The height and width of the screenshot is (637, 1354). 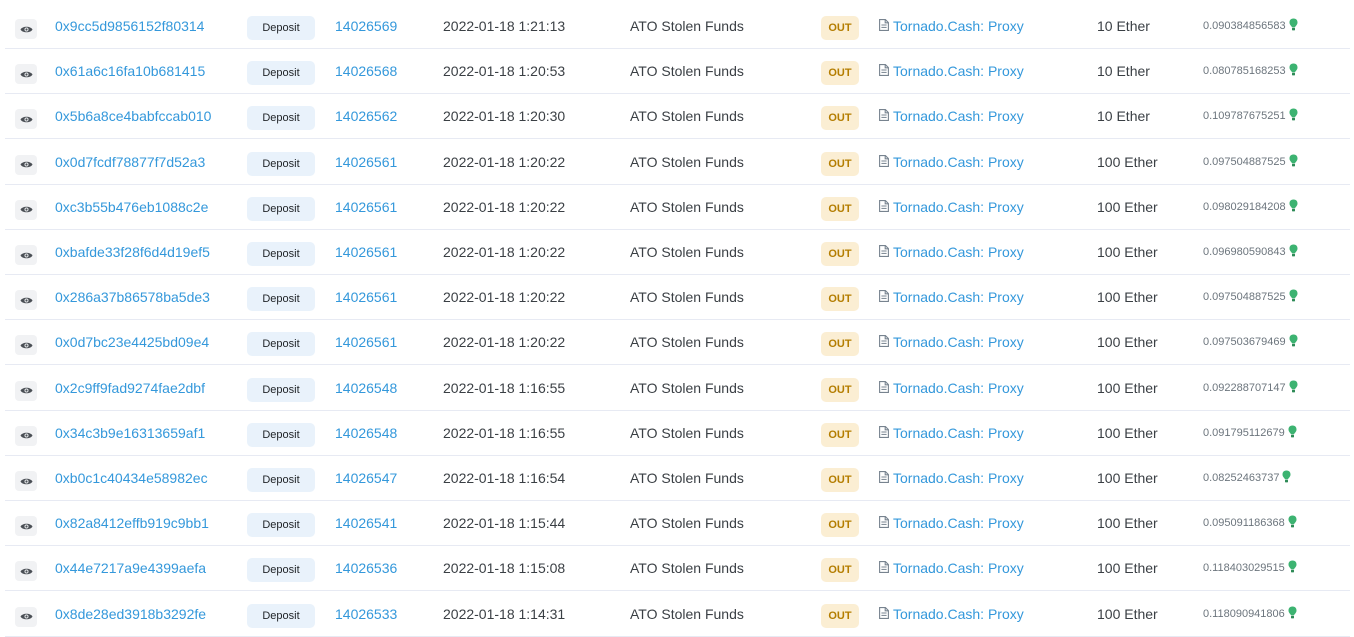 I want to click on txn-fee-value: 0.092288707147, so click(x=1244, y=387).